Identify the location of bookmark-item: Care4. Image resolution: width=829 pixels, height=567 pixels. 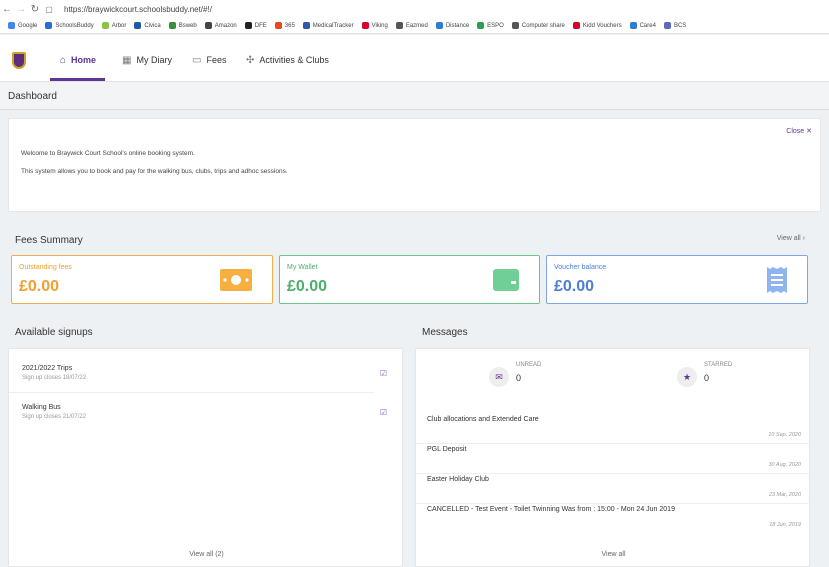
(642, 25).